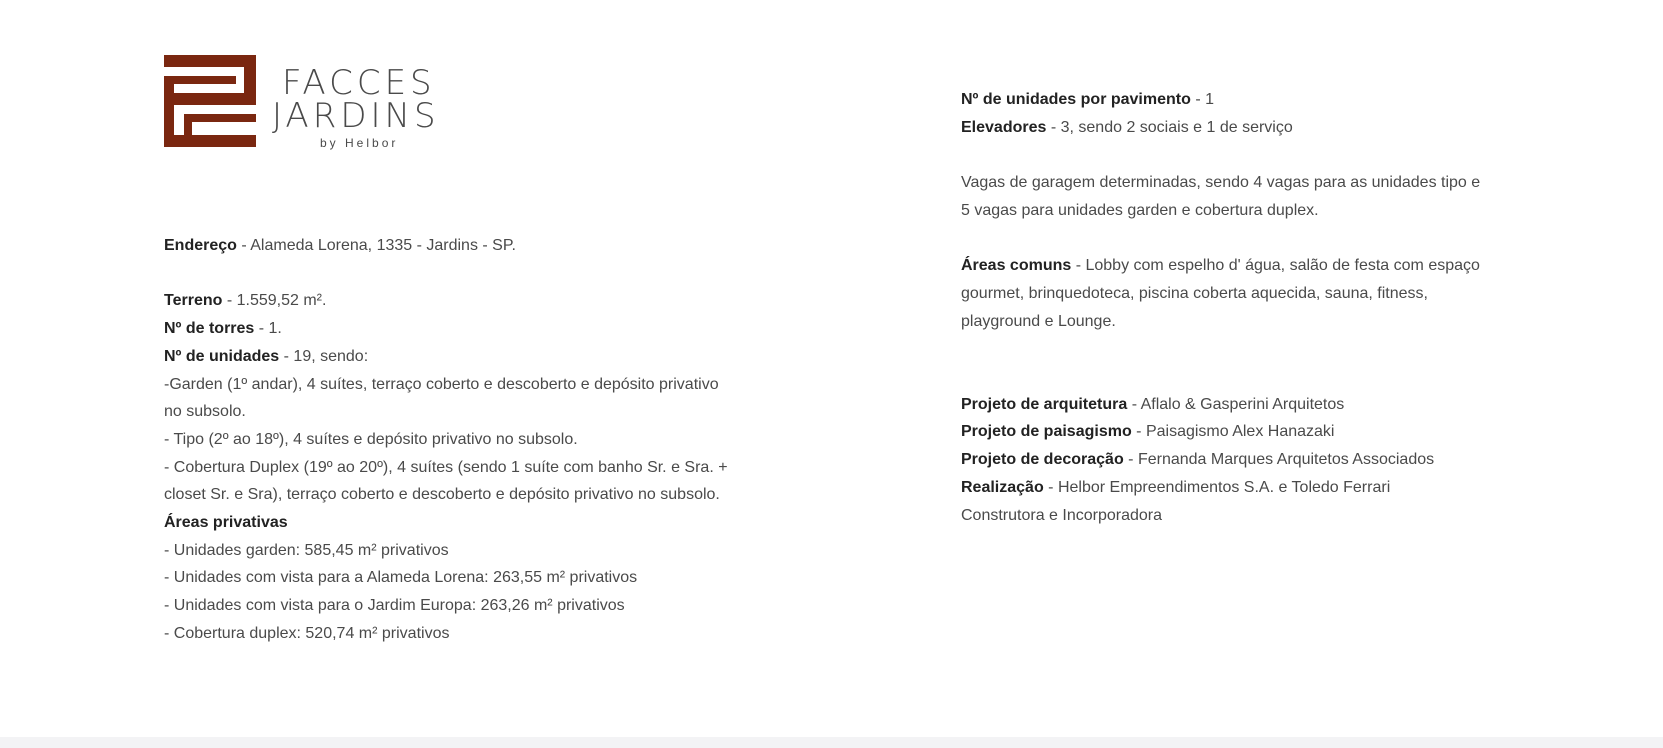 The image size is (1663, 748). I want to click on logo-wordmark: FACCES JARDINS by Helbor, so click(356, 108).